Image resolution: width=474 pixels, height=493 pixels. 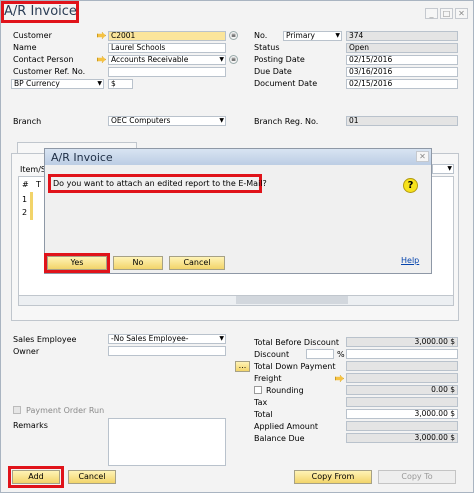 I want to click on series-value: Primary, so click(x=300, y=35).